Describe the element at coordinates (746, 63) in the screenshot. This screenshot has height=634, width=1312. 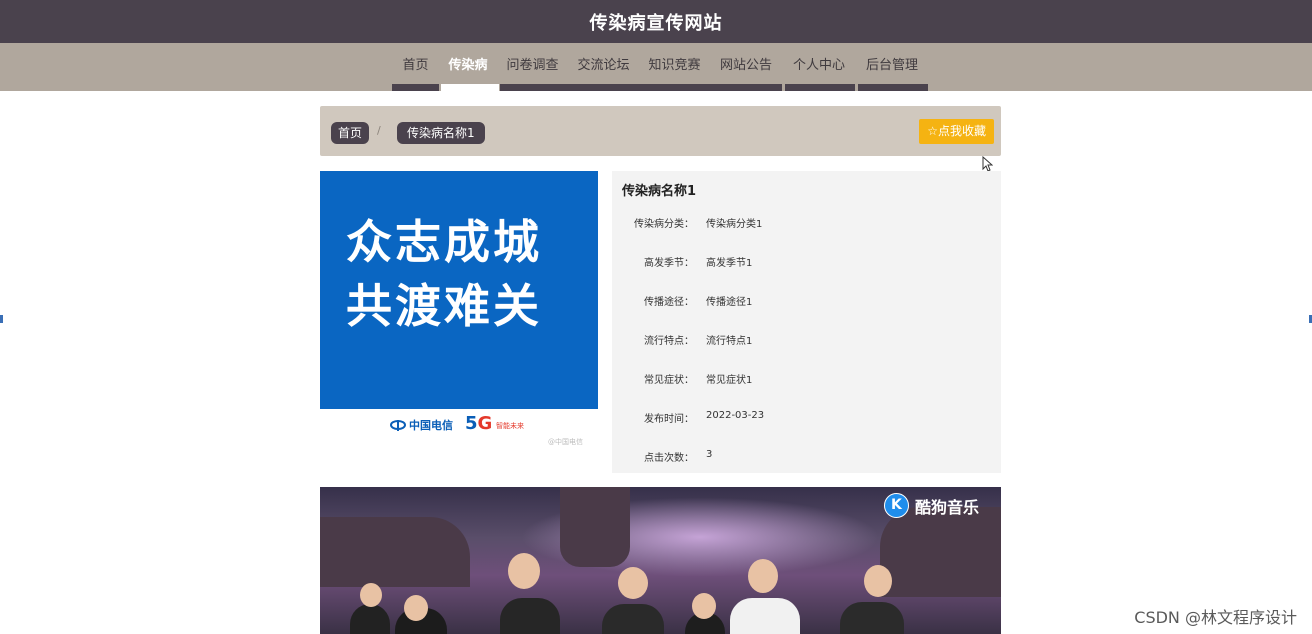
I see `nav-item-notice: 网站公告` at that location.